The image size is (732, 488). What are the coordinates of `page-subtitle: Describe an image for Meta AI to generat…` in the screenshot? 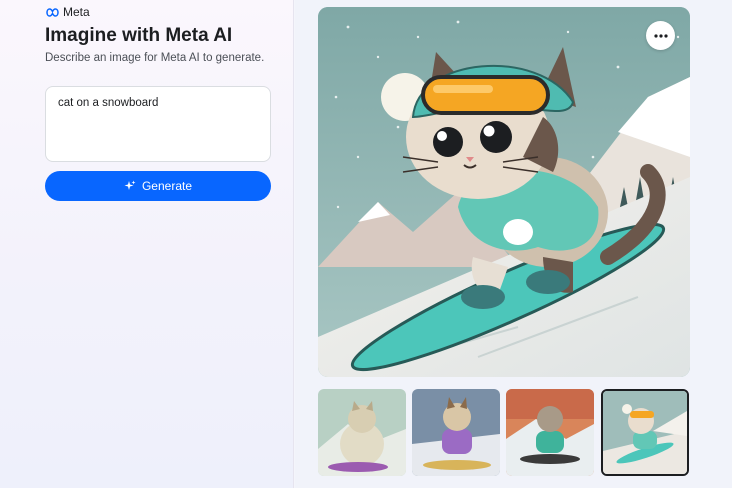 It's located at (155, 58).